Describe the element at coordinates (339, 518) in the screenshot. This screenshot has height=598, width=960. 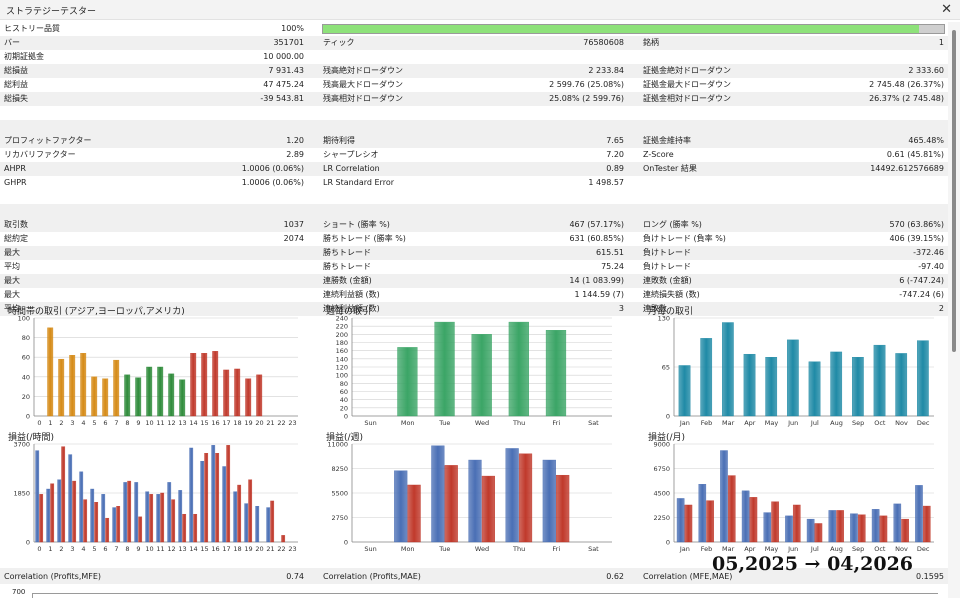
I see `y-tick-label: 2750` at that location.